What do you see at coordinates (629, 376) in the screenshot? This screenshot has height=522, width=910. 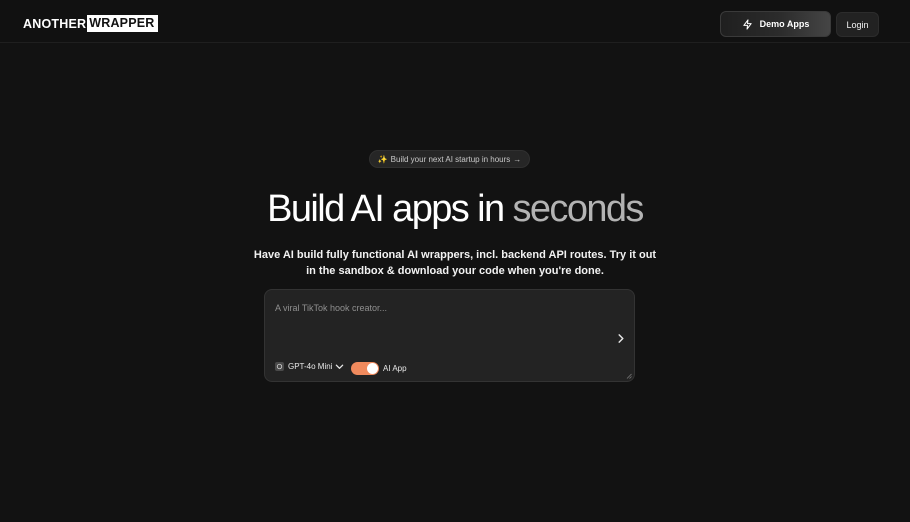 I see `resize-handle-icon` at bounding box center [629, 376].